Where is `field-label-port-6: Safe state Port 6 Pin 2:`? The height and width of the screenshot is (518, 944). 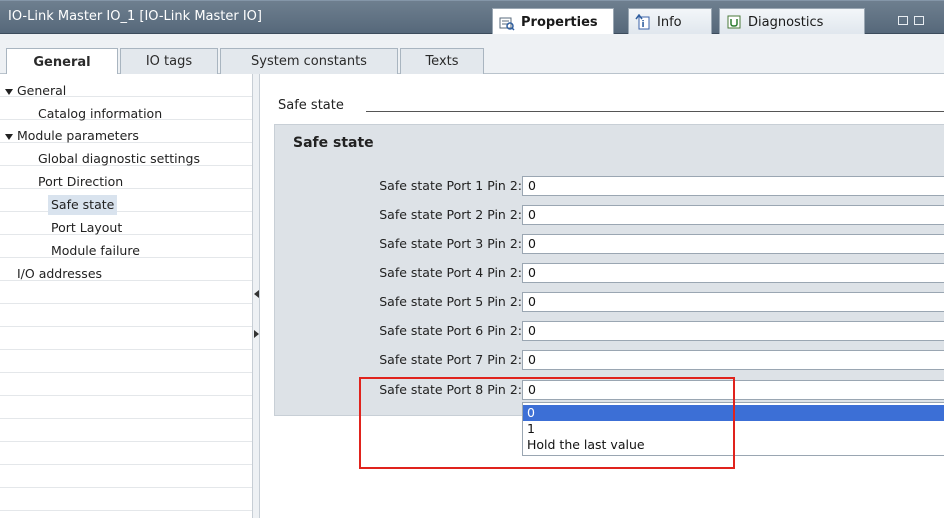
field-label-port-6: Safe state Port 6 Pin 2: is located at coordinates (450, 330).